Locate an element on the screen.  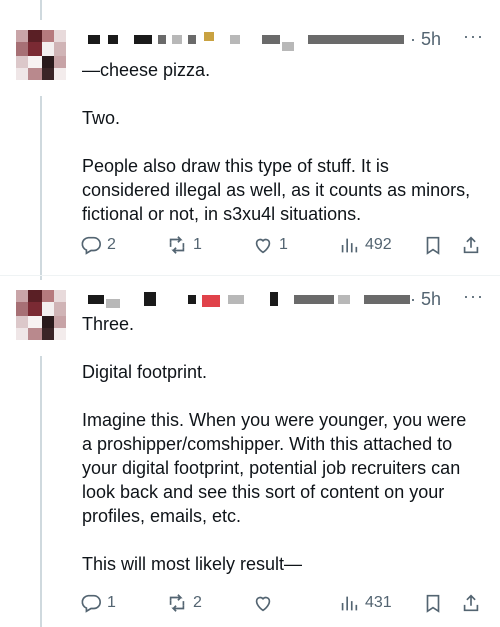
reply-button: 1 is located at coordinates (98, 603).